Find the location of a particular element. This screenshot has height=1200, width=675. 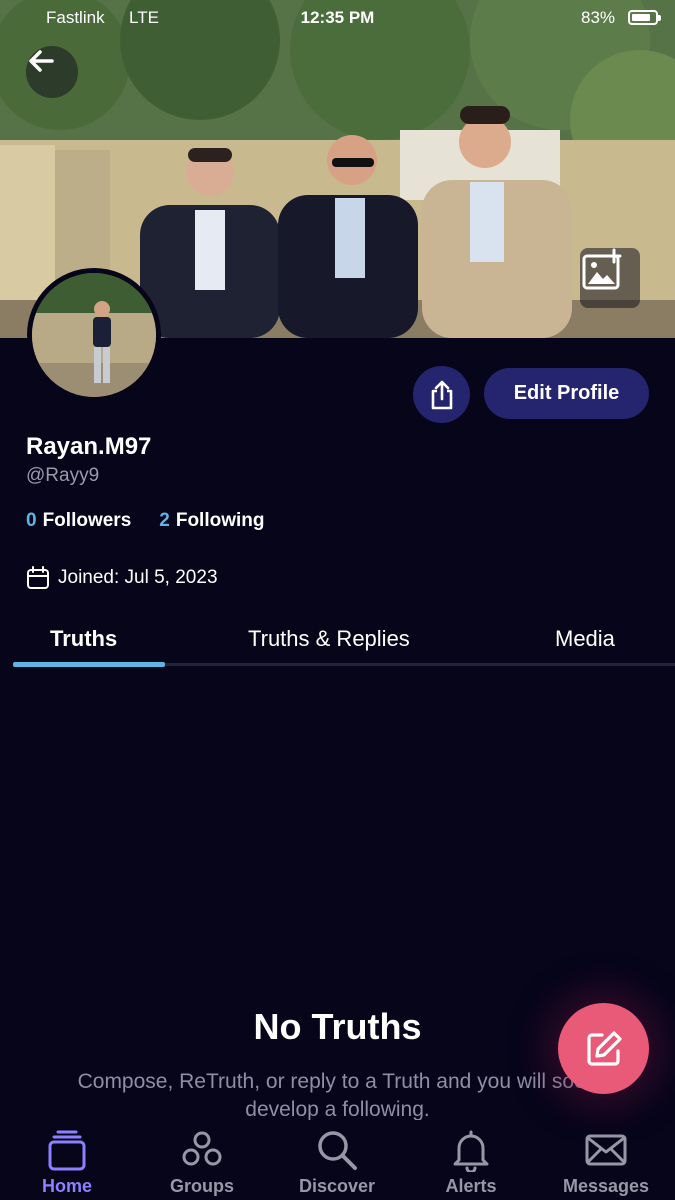

edit-profile-button: Edit Profile is located at coordinates (566, 393).